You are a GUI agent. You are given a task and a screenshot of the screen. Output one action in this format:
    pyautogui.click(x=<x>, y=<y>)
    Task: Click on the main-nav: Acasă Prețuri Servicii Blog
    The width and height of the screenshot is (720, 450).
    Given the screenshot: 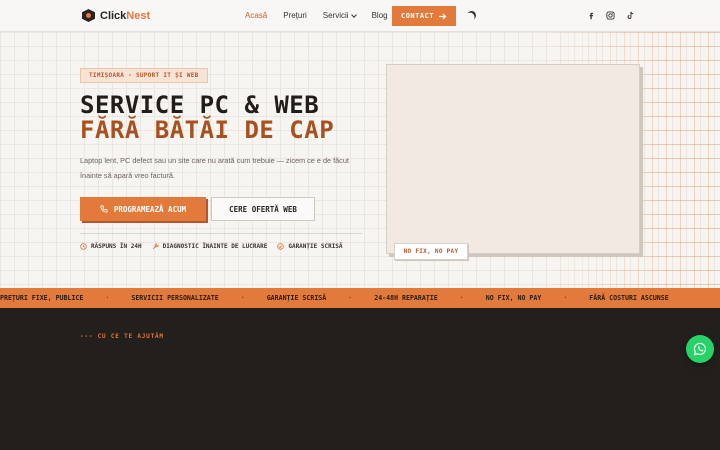 What is the action you would take?
    pyautogui.click(x=324, y=15)
    